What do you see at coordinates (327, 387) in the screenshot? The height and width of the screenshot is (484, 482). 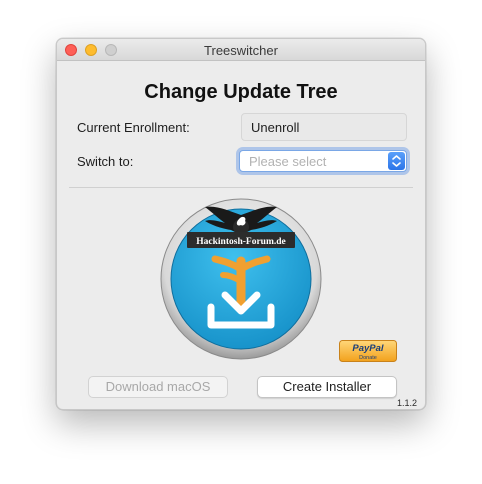 I see `create-installer-button: Create Installer` at bounding box center [327, 387].